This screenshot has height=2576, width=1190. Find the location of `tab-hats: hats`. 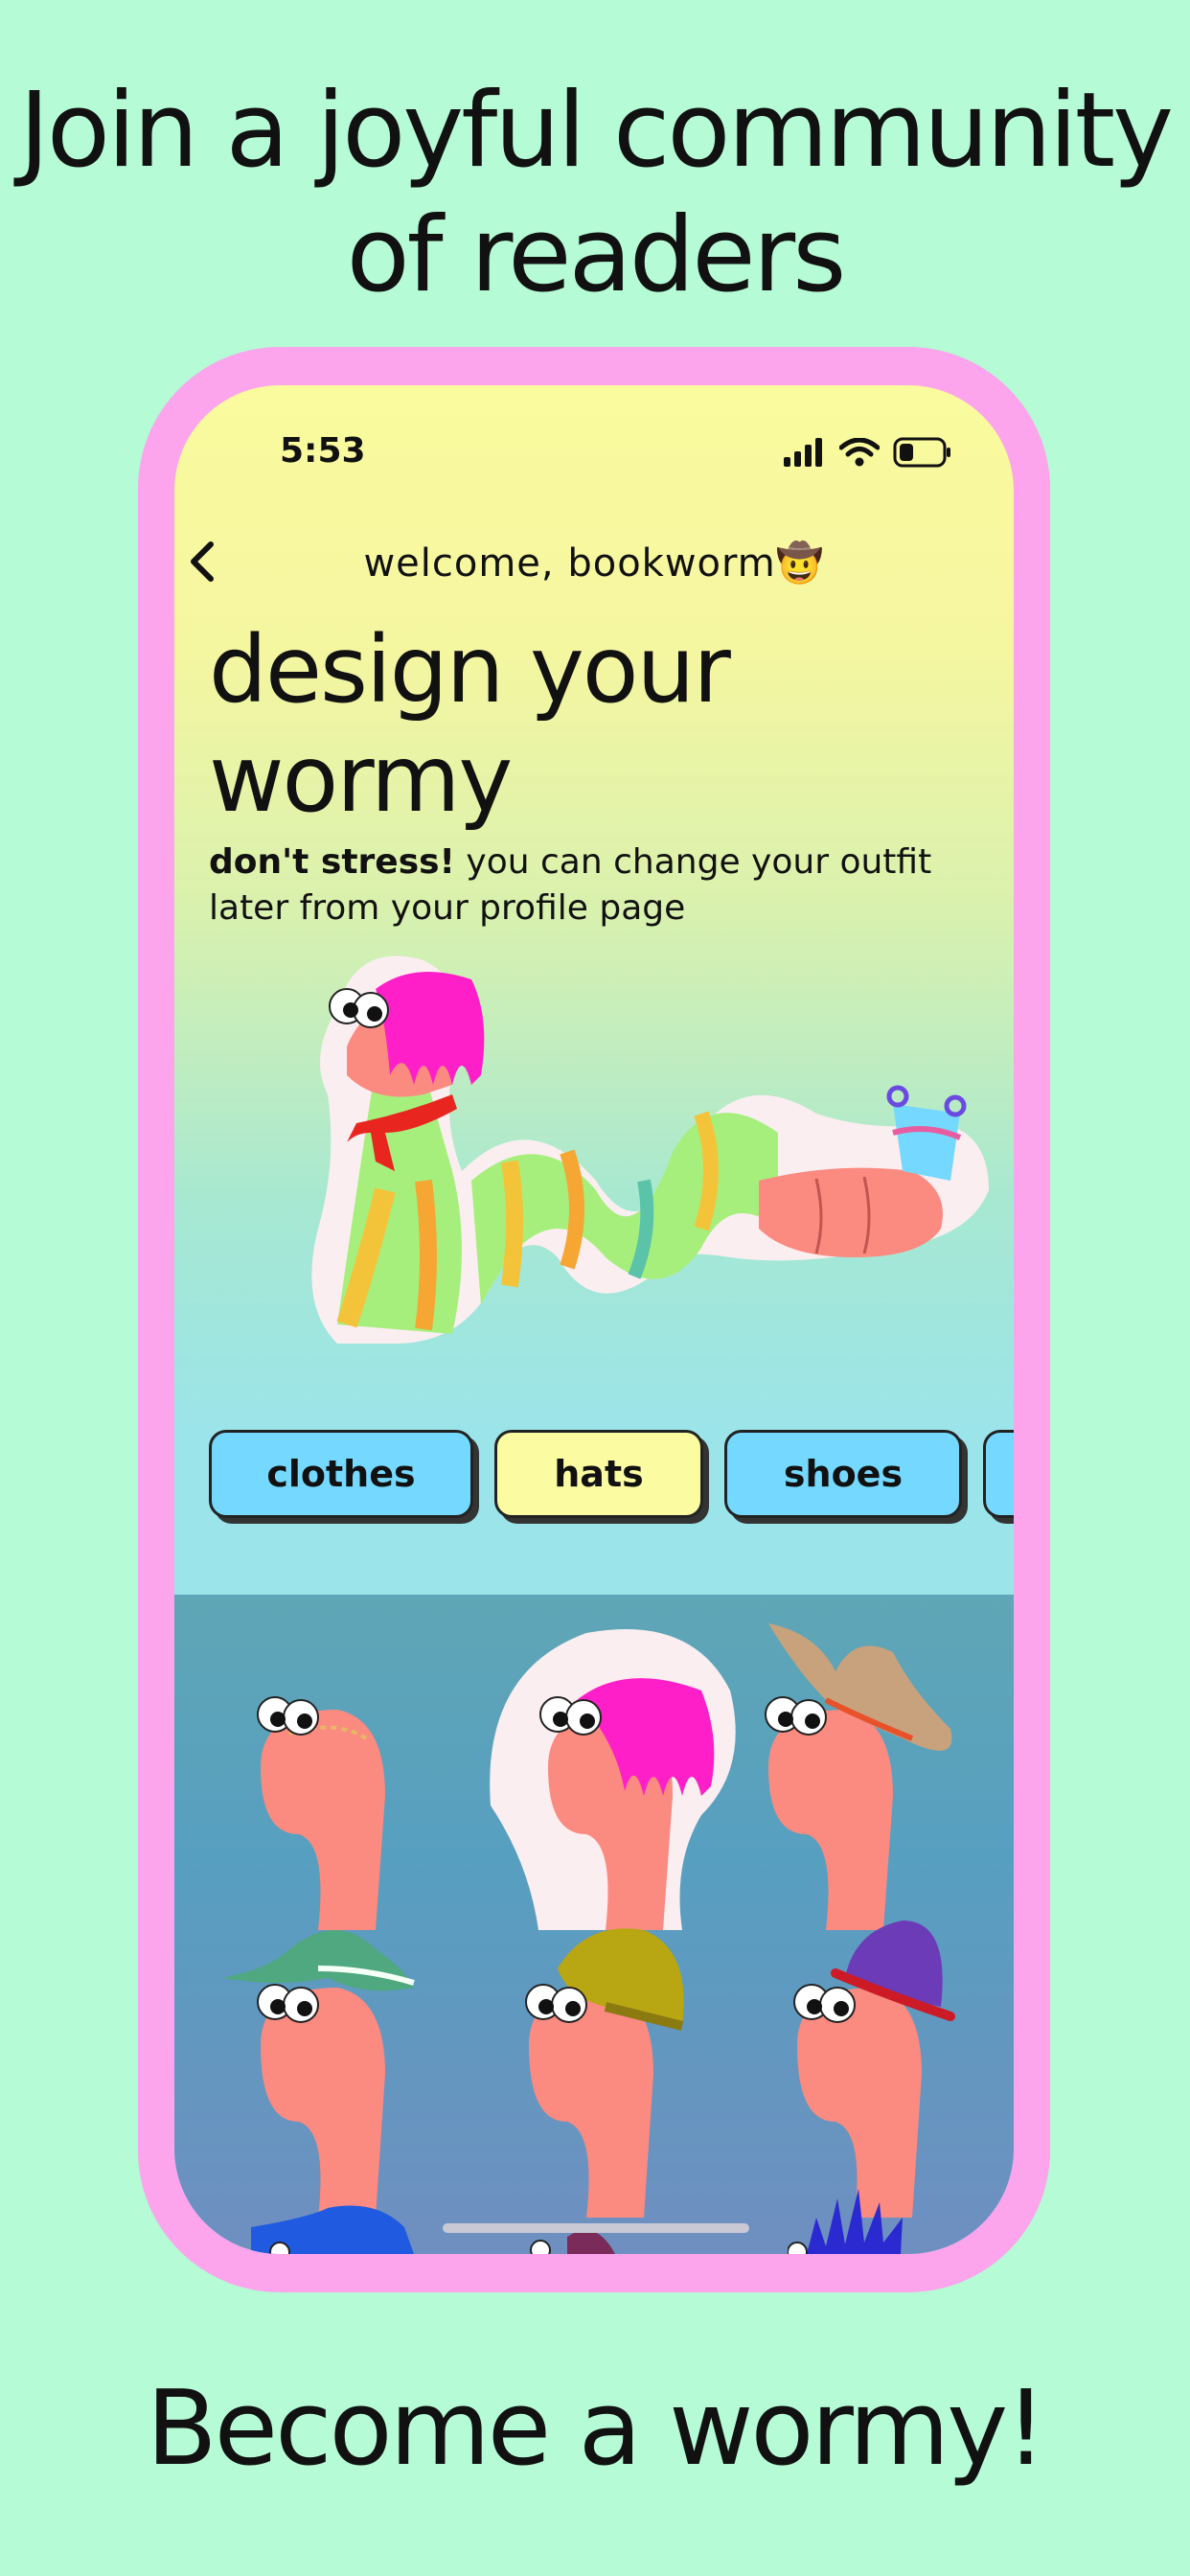

tab-hats: hats is located at coordinates (599, 1474).